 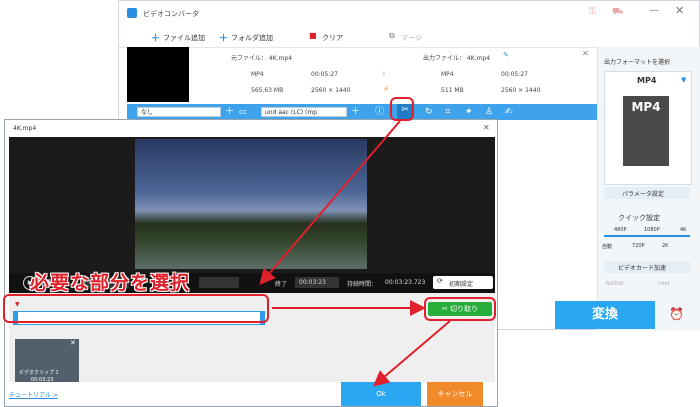 I want to click on annotation-text: 必要な部分を選択, so click(x=110, y=283).